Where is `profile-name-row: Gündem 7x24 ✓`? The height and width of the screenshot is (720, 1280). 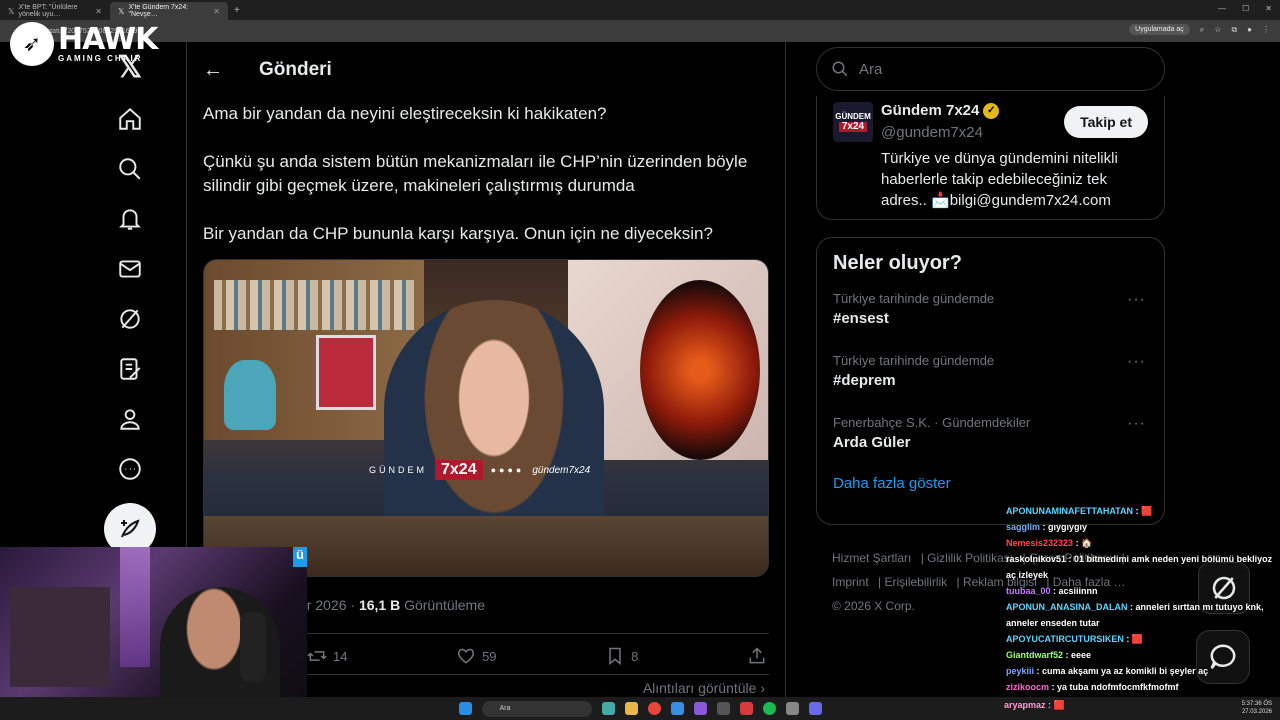 profile-name-row: Gündem 7x24 ✓ is located at coordinates (940, 110).